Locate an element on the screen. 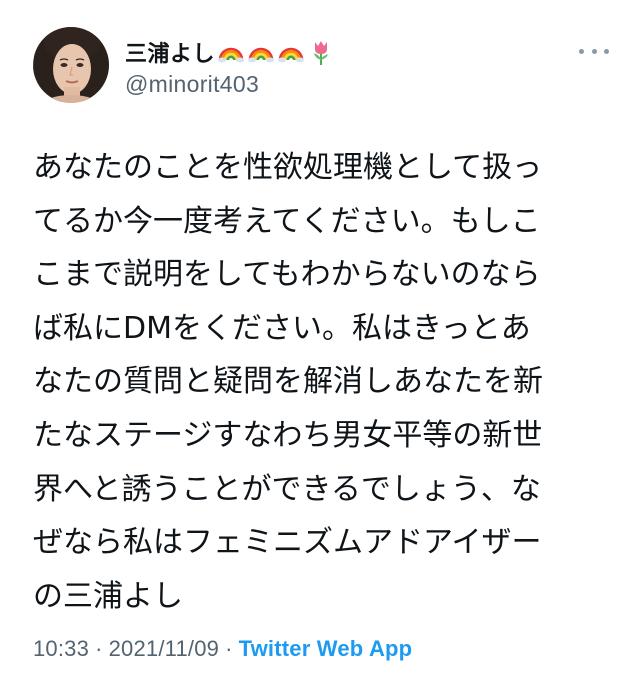 This screenshot has height=680, width=637. user-handle: @minorit403 is located at coordinates (230, 84).